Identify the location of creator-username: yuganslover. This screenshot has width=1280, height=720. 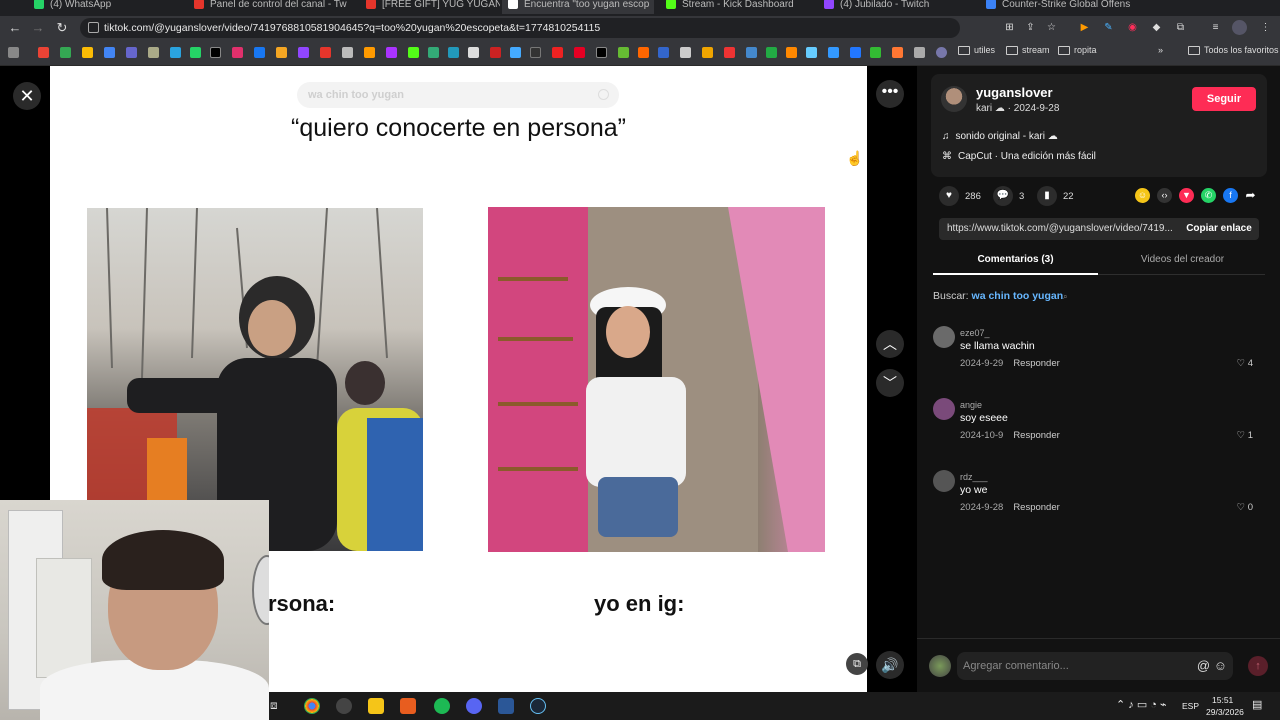
(1014, 92).